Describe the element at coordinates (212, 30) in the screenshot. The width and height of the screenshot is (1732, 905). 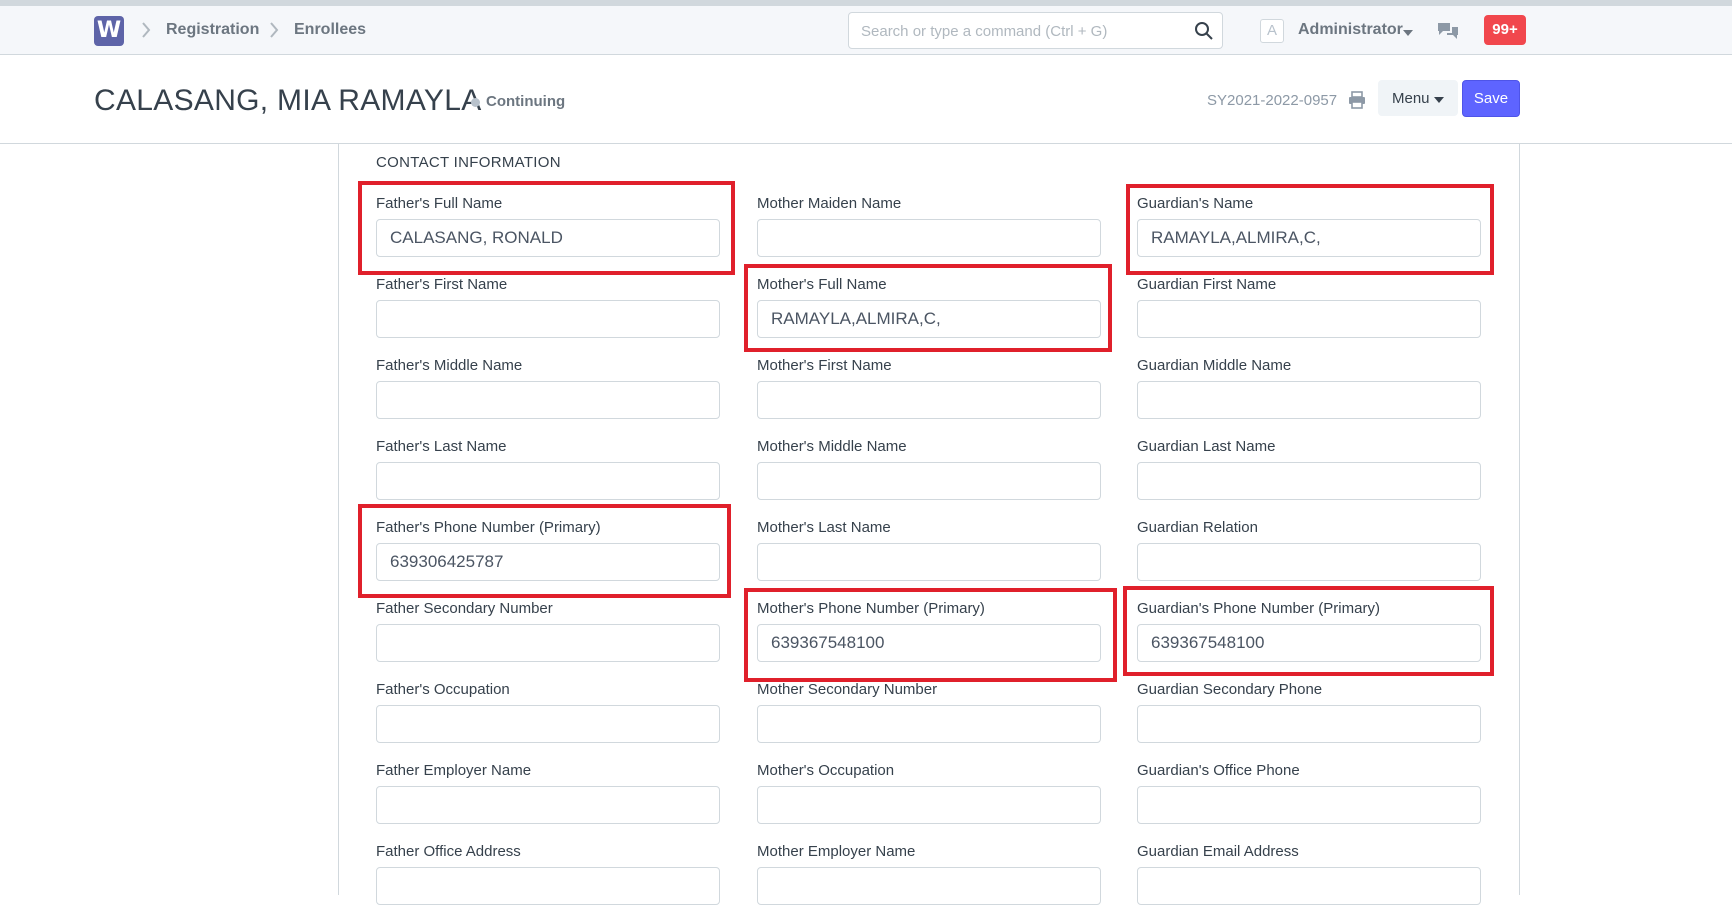
I see `breadcrumb-registration: Registration` at that location.